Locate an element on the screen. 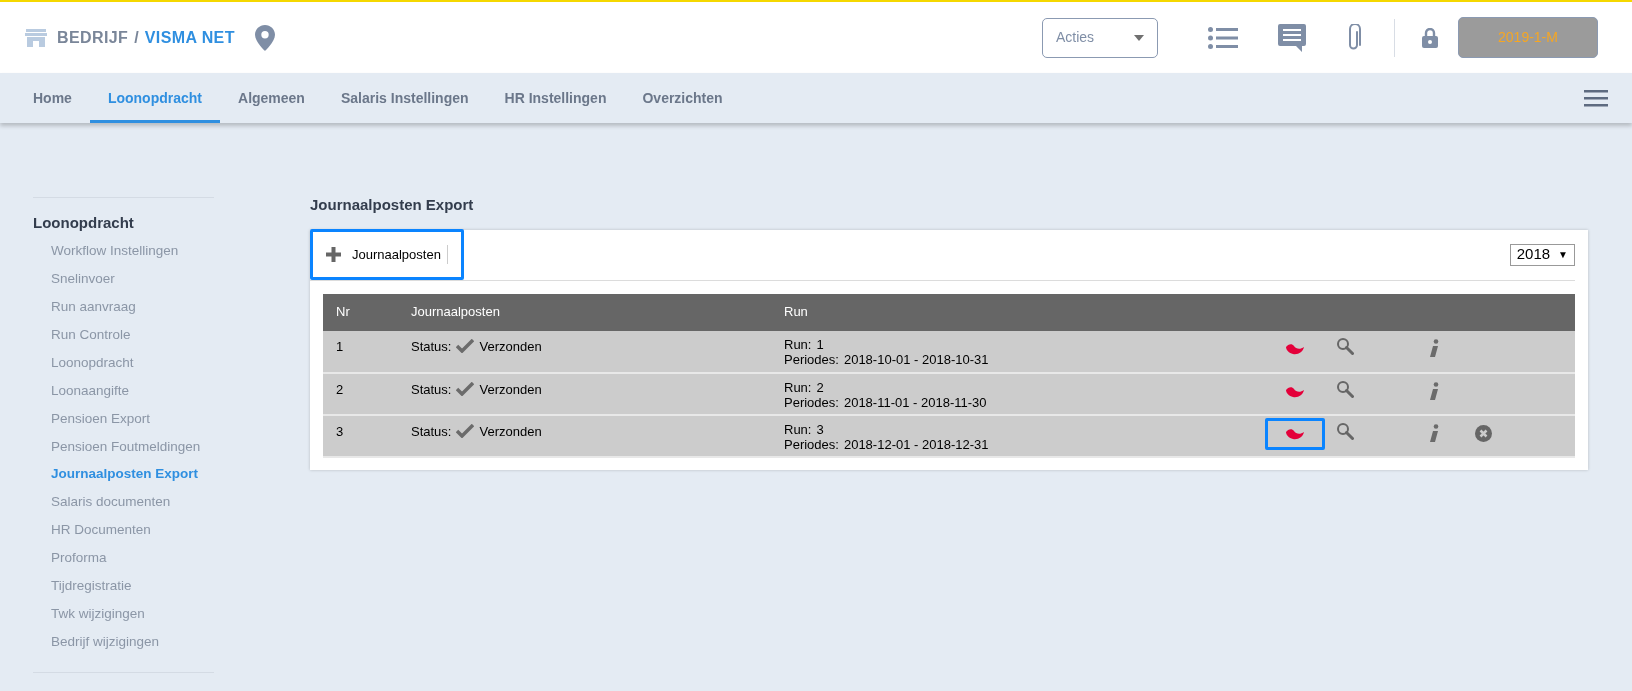  table-cell: 1 is located at coordinates (340, 346).